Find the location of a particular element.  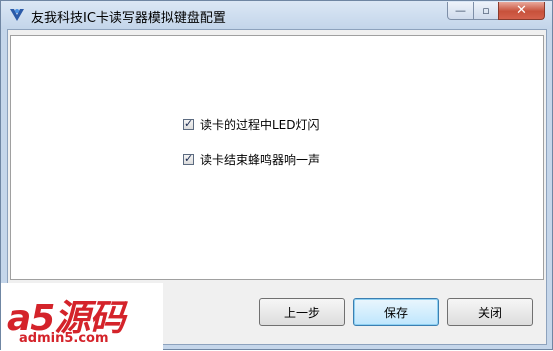

option-buzzer-beep: 读卡结束蜂鸣器响一声 is located at coordinates (251, 159).